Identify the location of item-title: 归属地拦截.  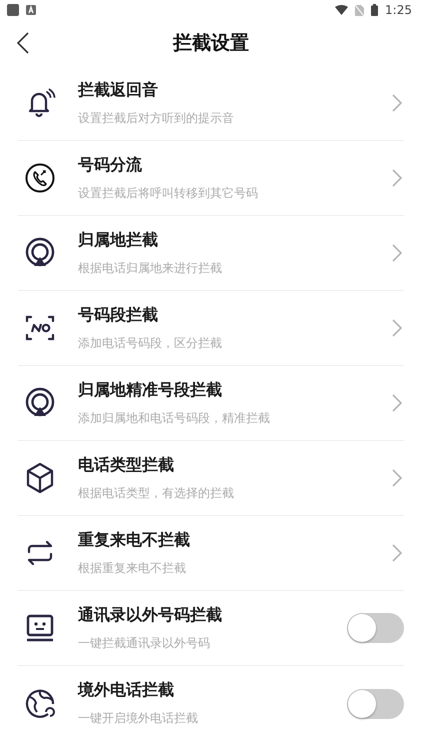
(118, 240).